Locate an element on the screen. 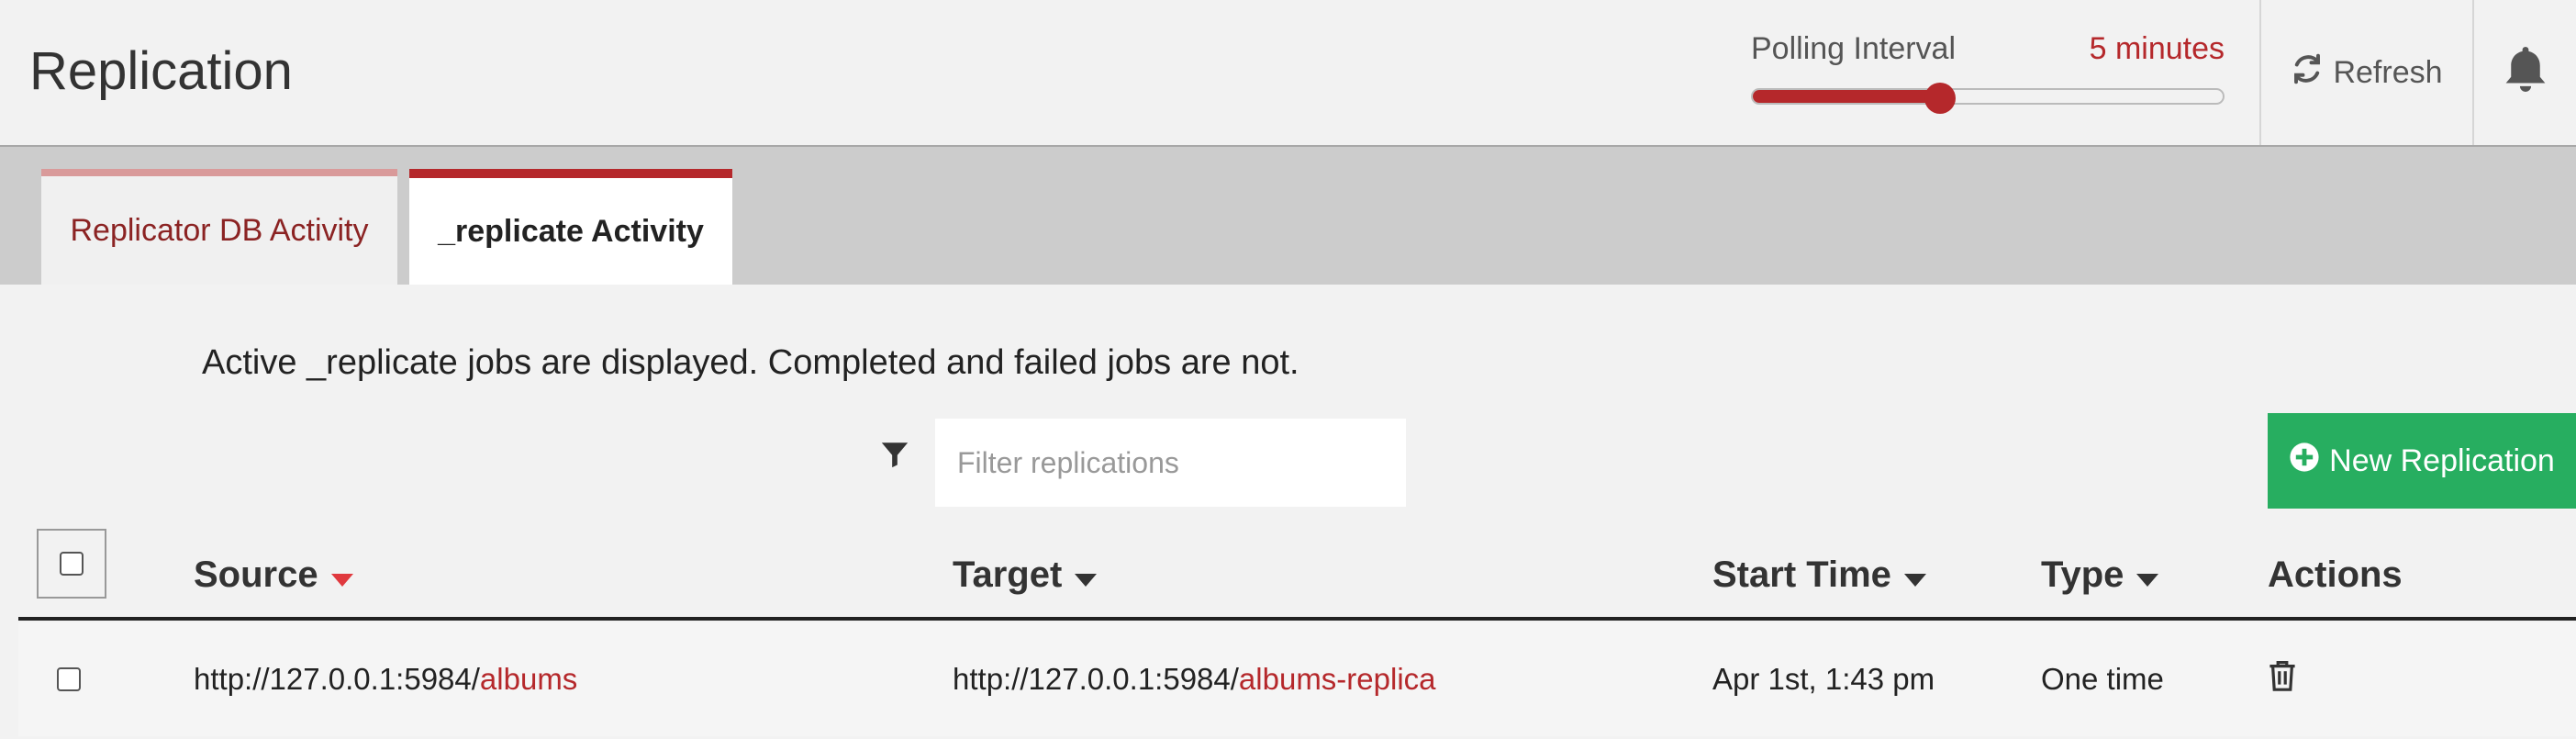 The height and width of the screenshot is (739, 2576). actions-cell is located at coordinates (2282, 679).